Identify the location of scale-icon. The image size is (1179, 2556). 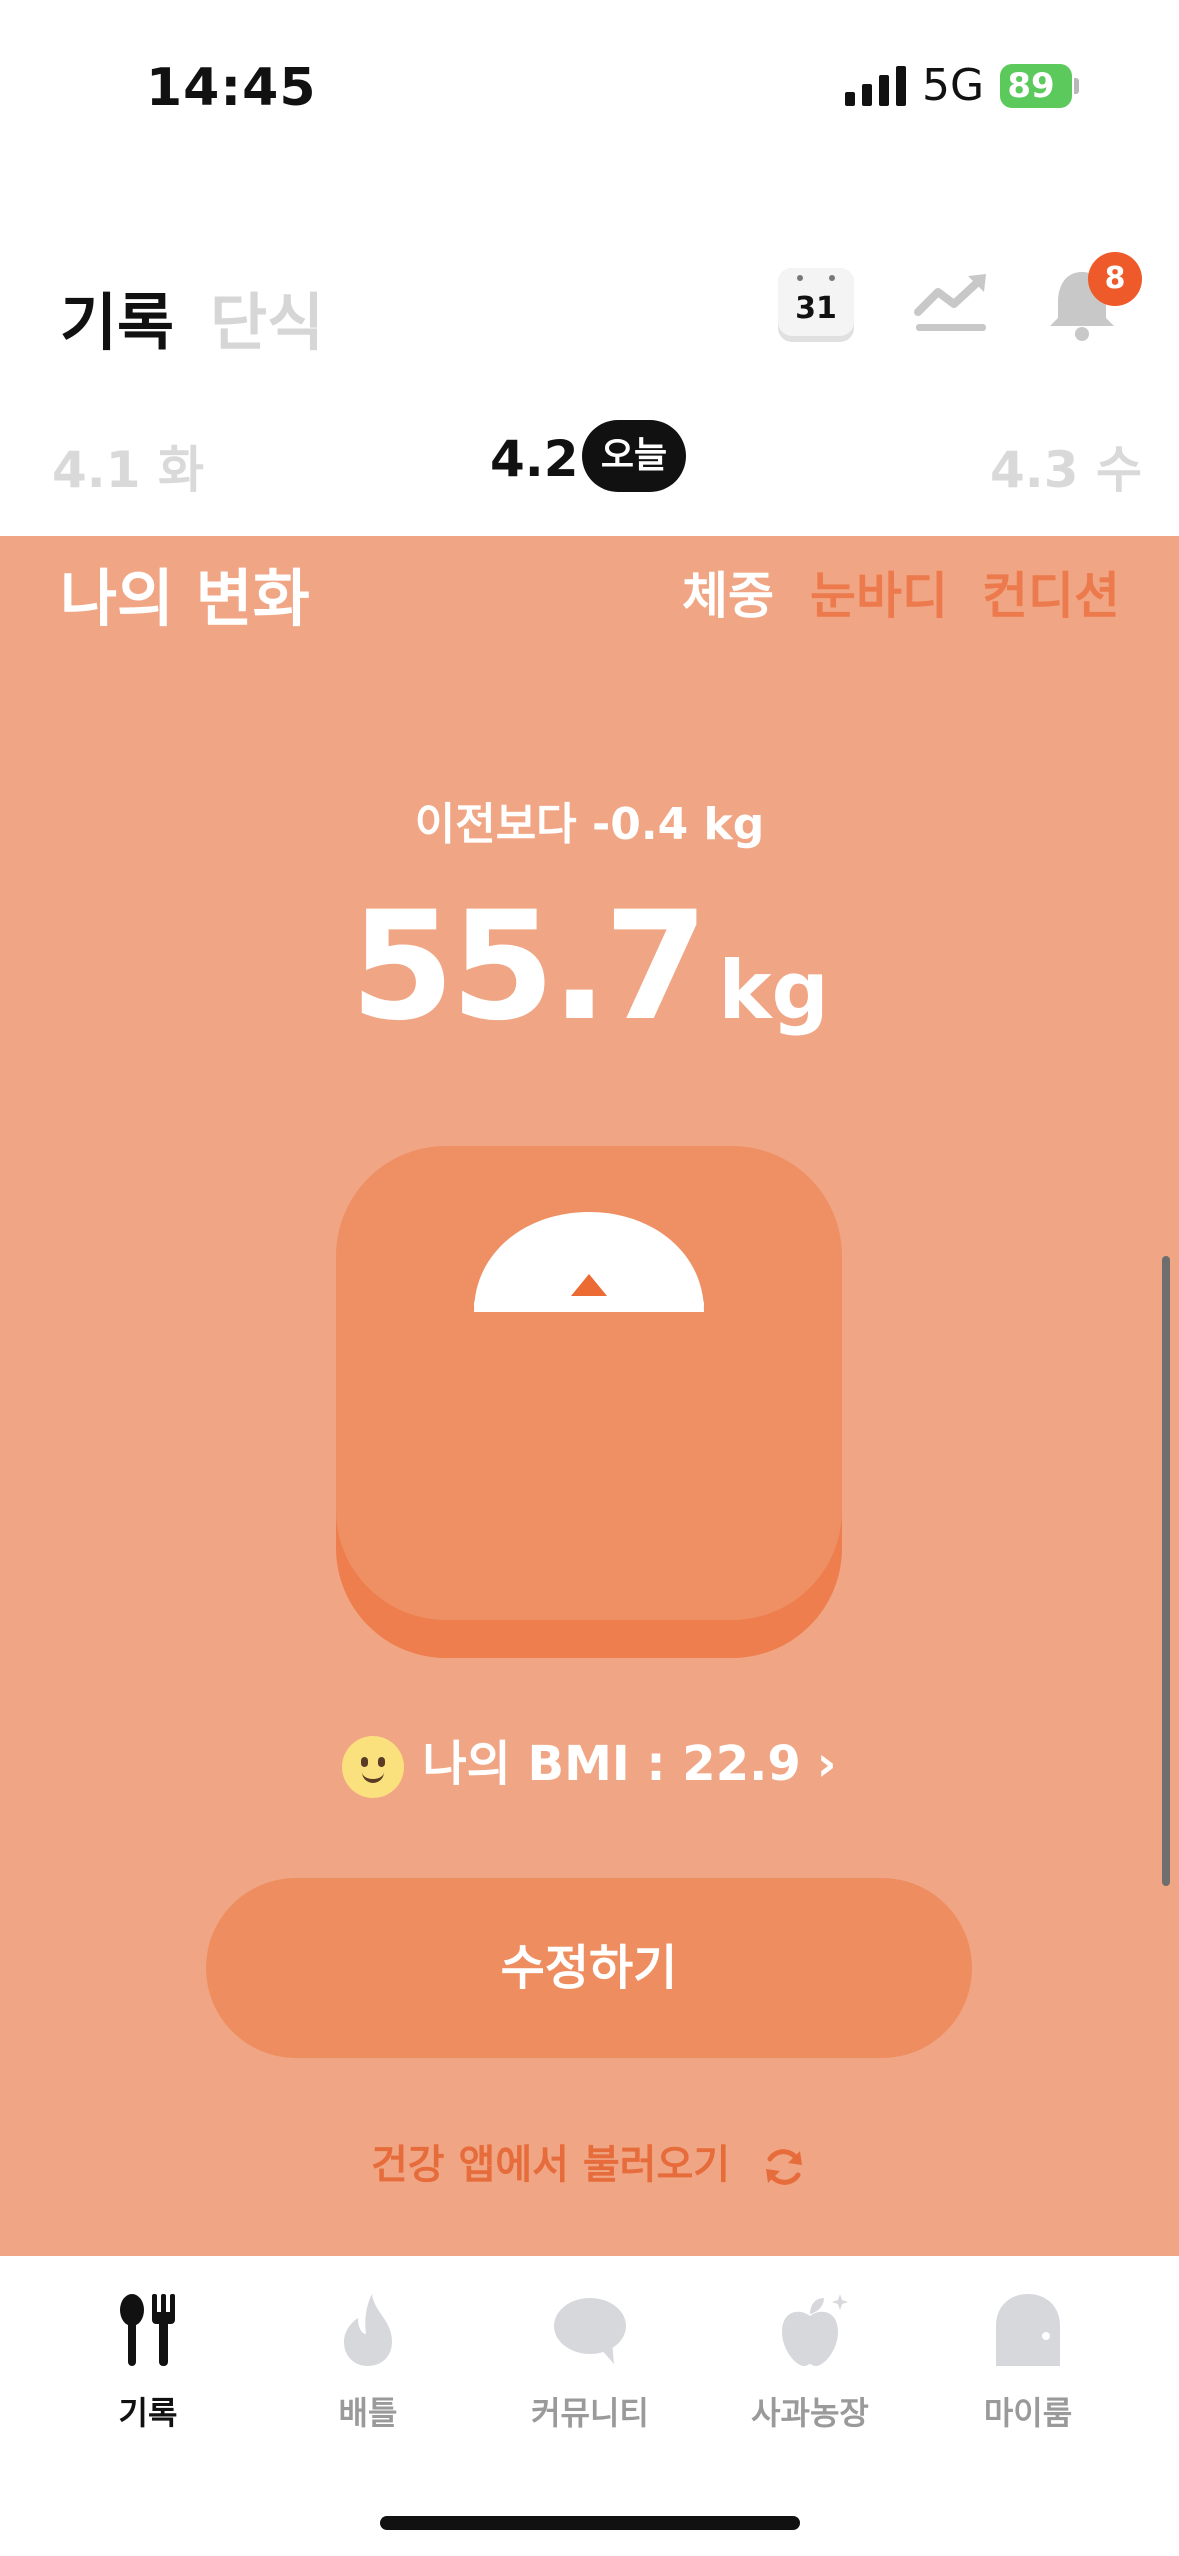
(589, 1402).